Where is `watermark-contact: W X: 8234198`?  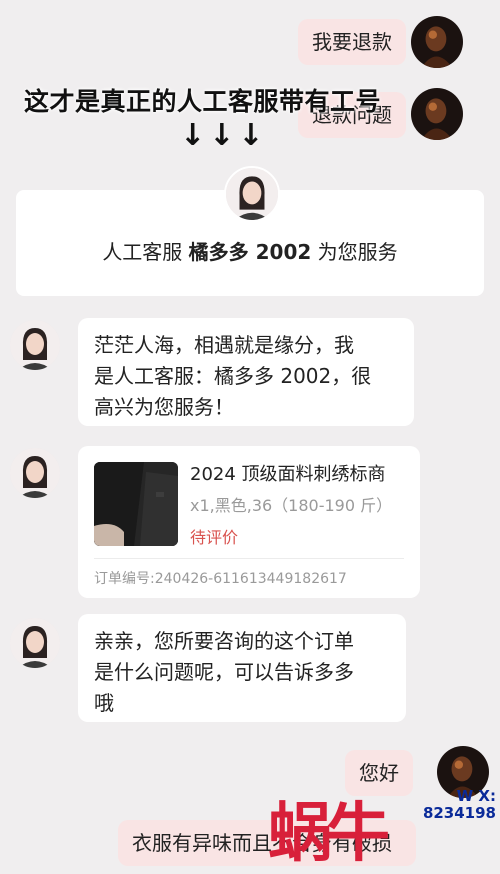
watermark-contact: W X: 8234198 is located at coordinates (459, 805).